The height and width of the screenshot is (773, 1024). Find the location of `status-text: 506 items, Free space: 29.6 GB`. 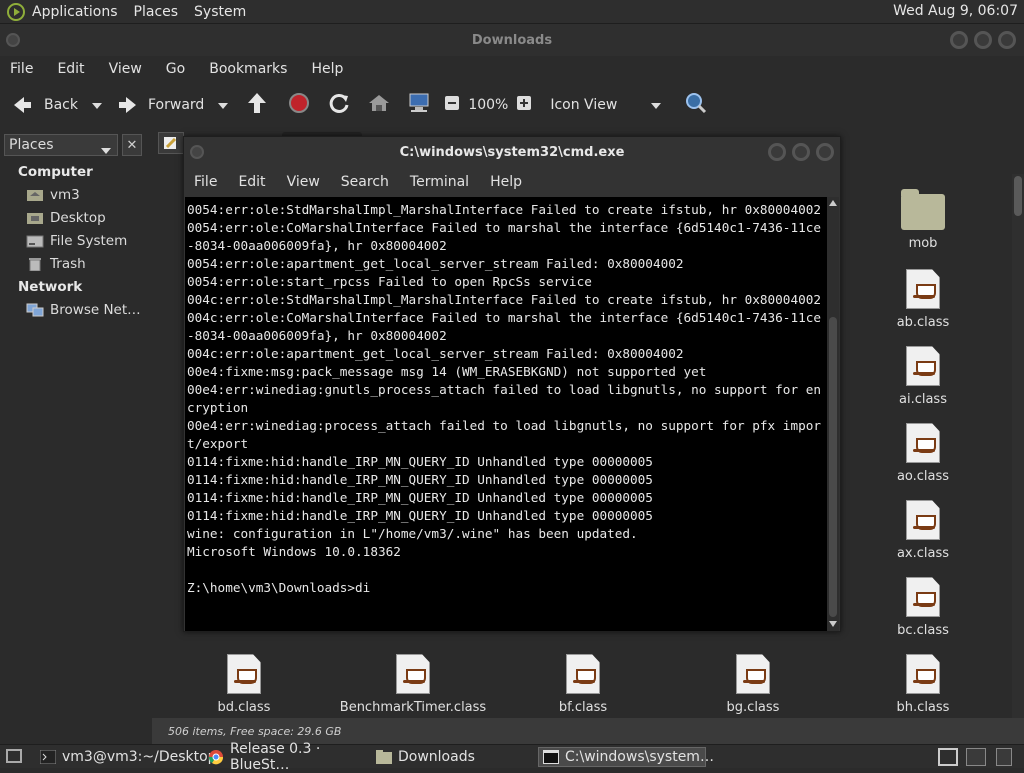

status-text: 506 items, Free space: 29.6 GB is located at coordinates (255, 731).